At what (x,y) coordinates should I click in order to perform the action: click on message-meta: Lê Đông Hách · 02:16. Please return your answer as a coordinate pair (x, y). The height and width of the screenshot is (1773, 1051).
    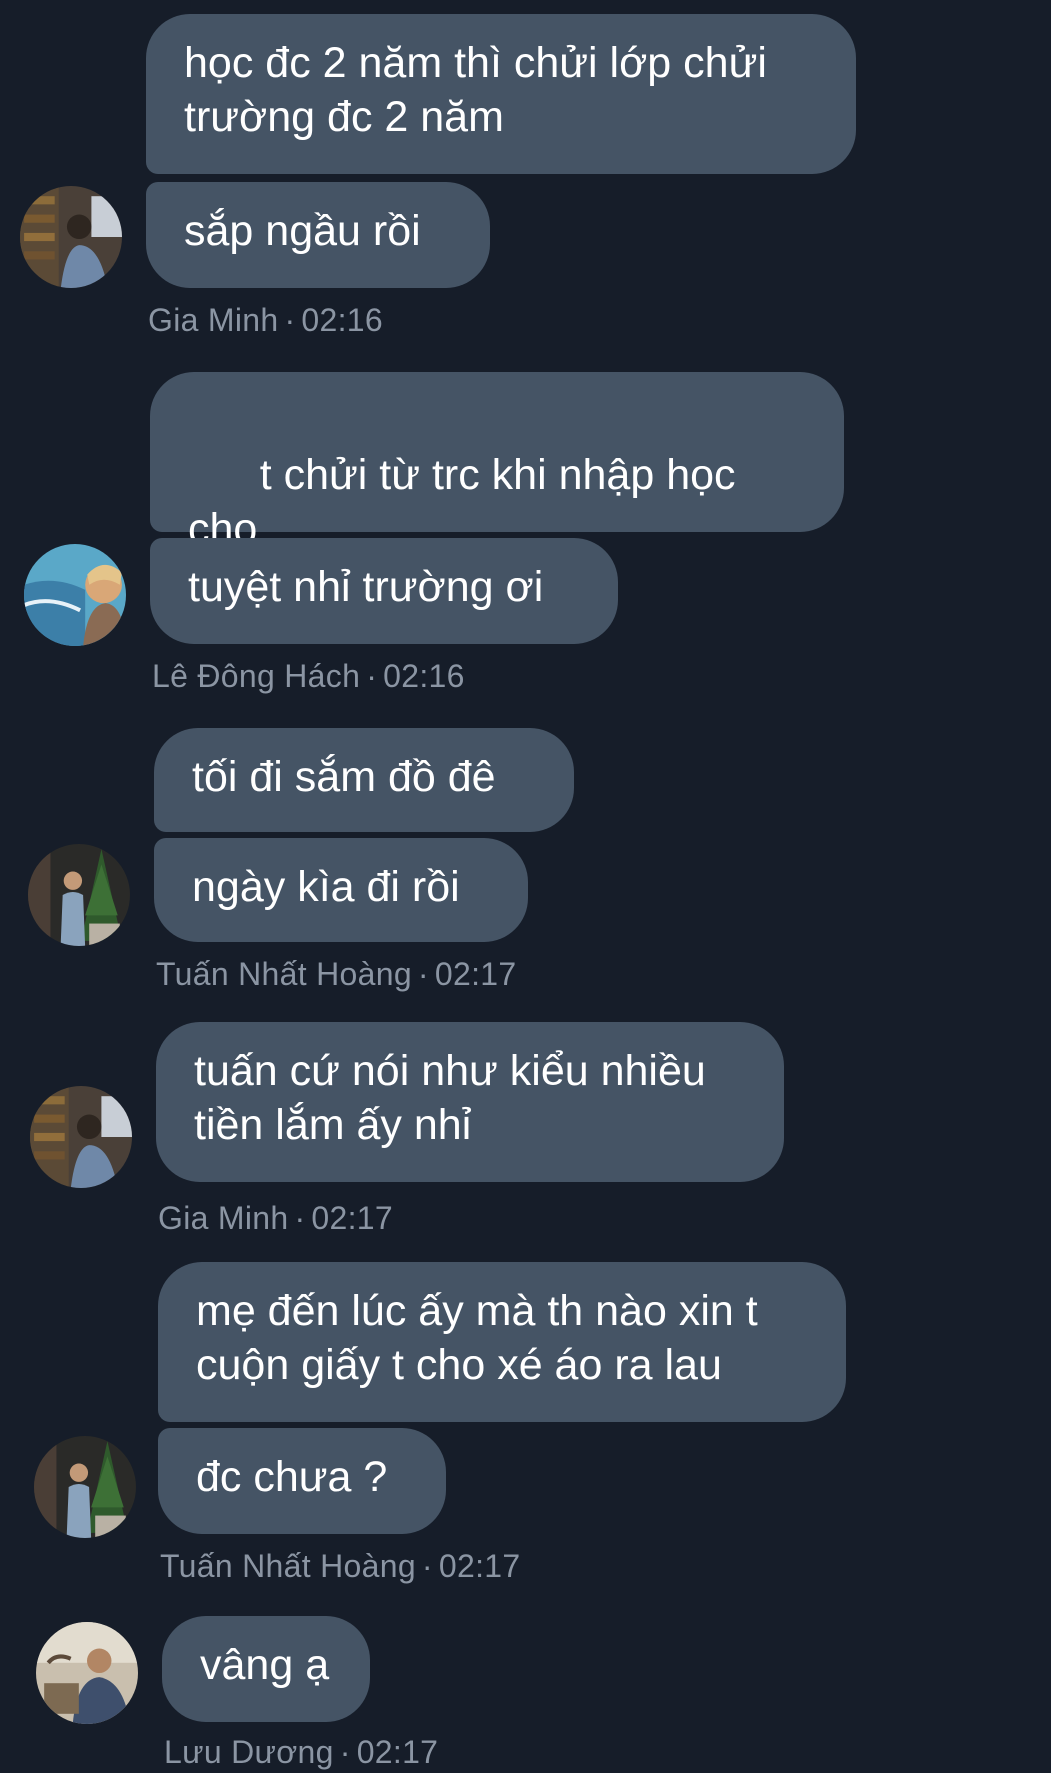
    Looking at the image, I should click on (308, 676).